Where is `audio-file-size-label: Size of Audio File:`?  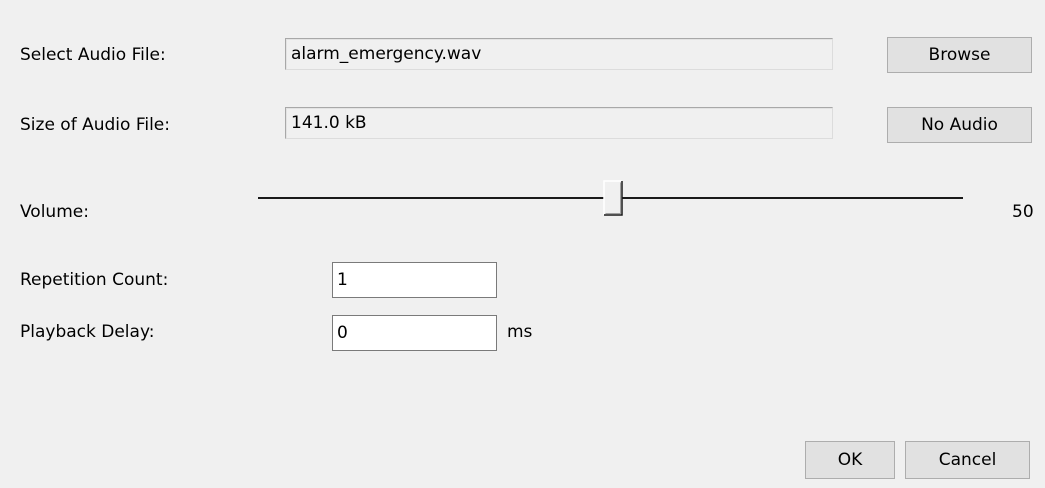 audio-file-size-label: Size of Audio File: is located at coordinates (95, 125).